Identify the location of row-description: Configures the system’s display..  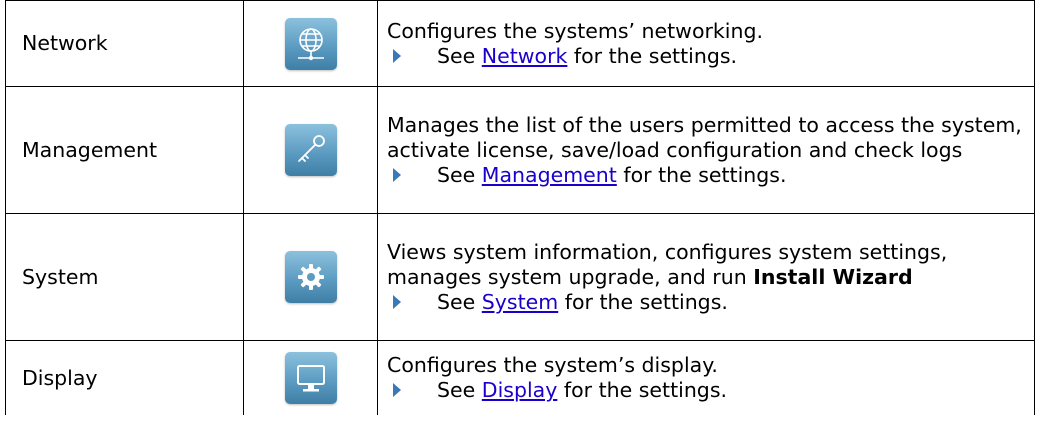
(552, 365).